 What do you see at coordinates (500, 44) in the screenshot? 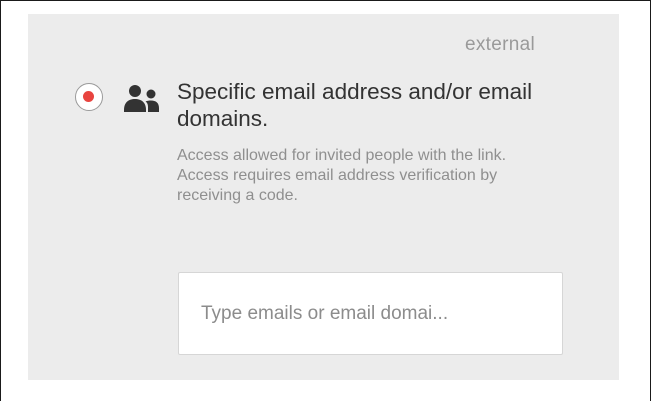
I see `option-label-external: external` at bounding box center [500, 44].